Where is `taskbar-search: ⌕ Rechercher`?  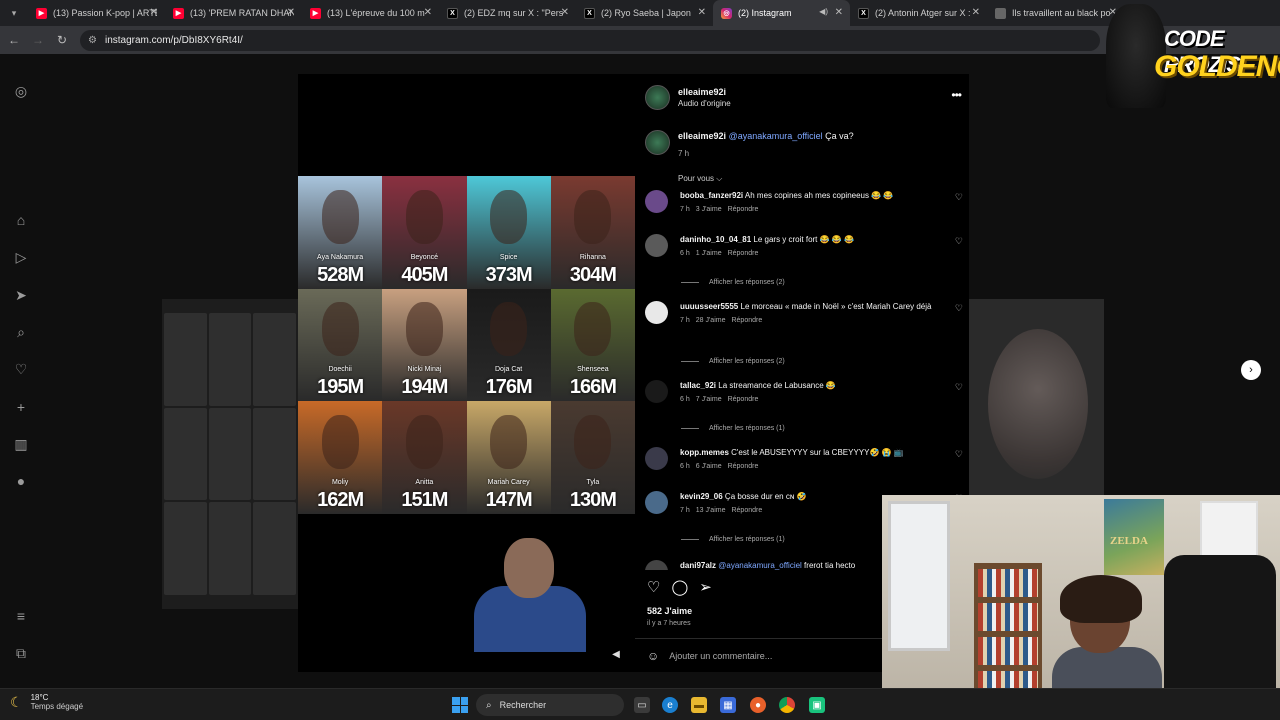
taskbar-search: ⌕ Rechercher is located at coordinates (550, 705).